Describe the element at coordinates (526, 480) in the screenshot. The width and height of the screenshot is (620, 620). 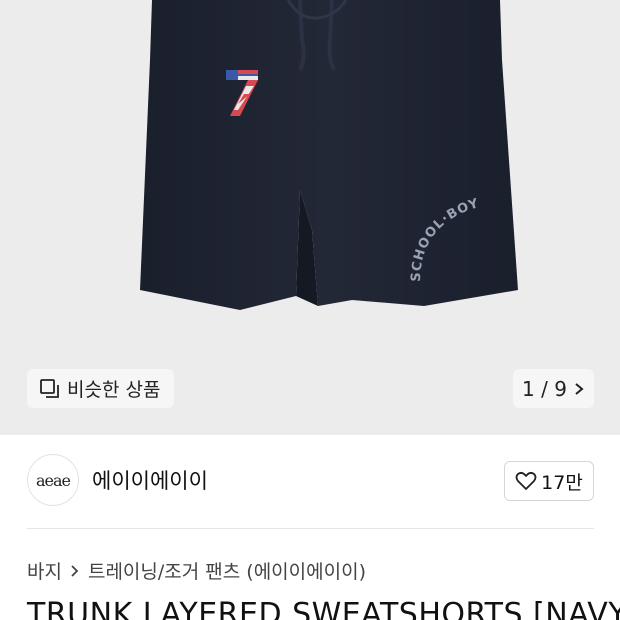
I see `heart-icon` at that location.